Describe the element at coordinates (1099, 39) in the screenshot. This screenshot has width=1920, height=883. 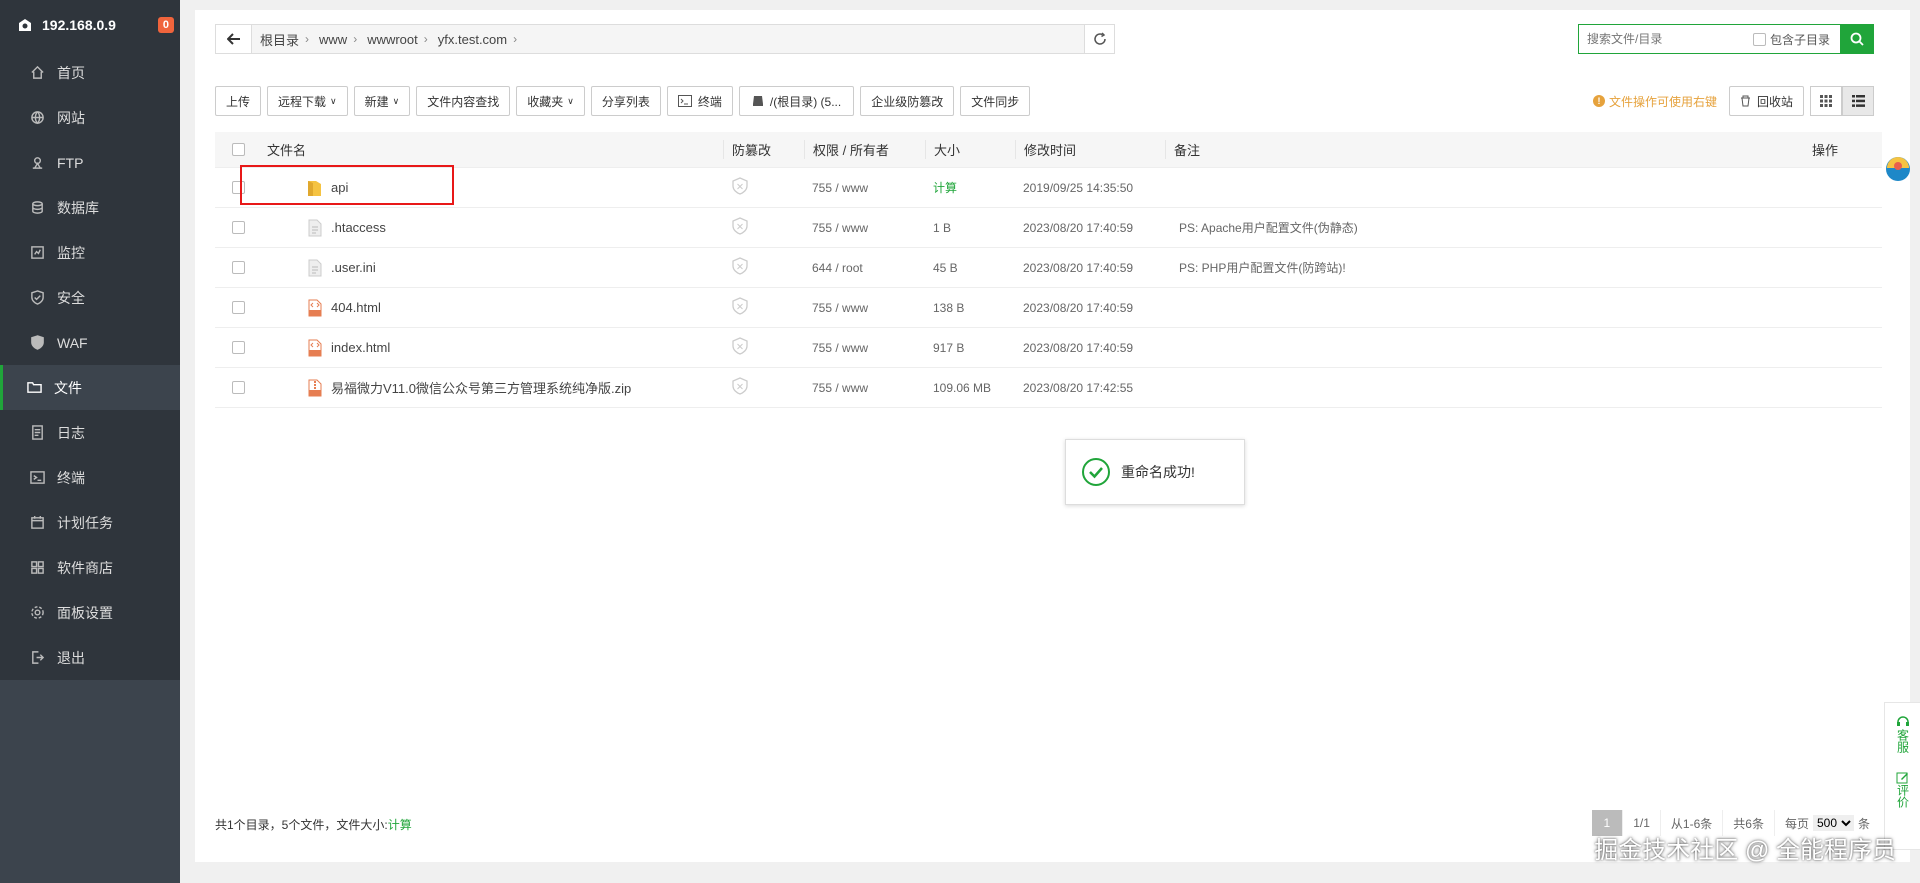
I see `refresh-button` at that location.